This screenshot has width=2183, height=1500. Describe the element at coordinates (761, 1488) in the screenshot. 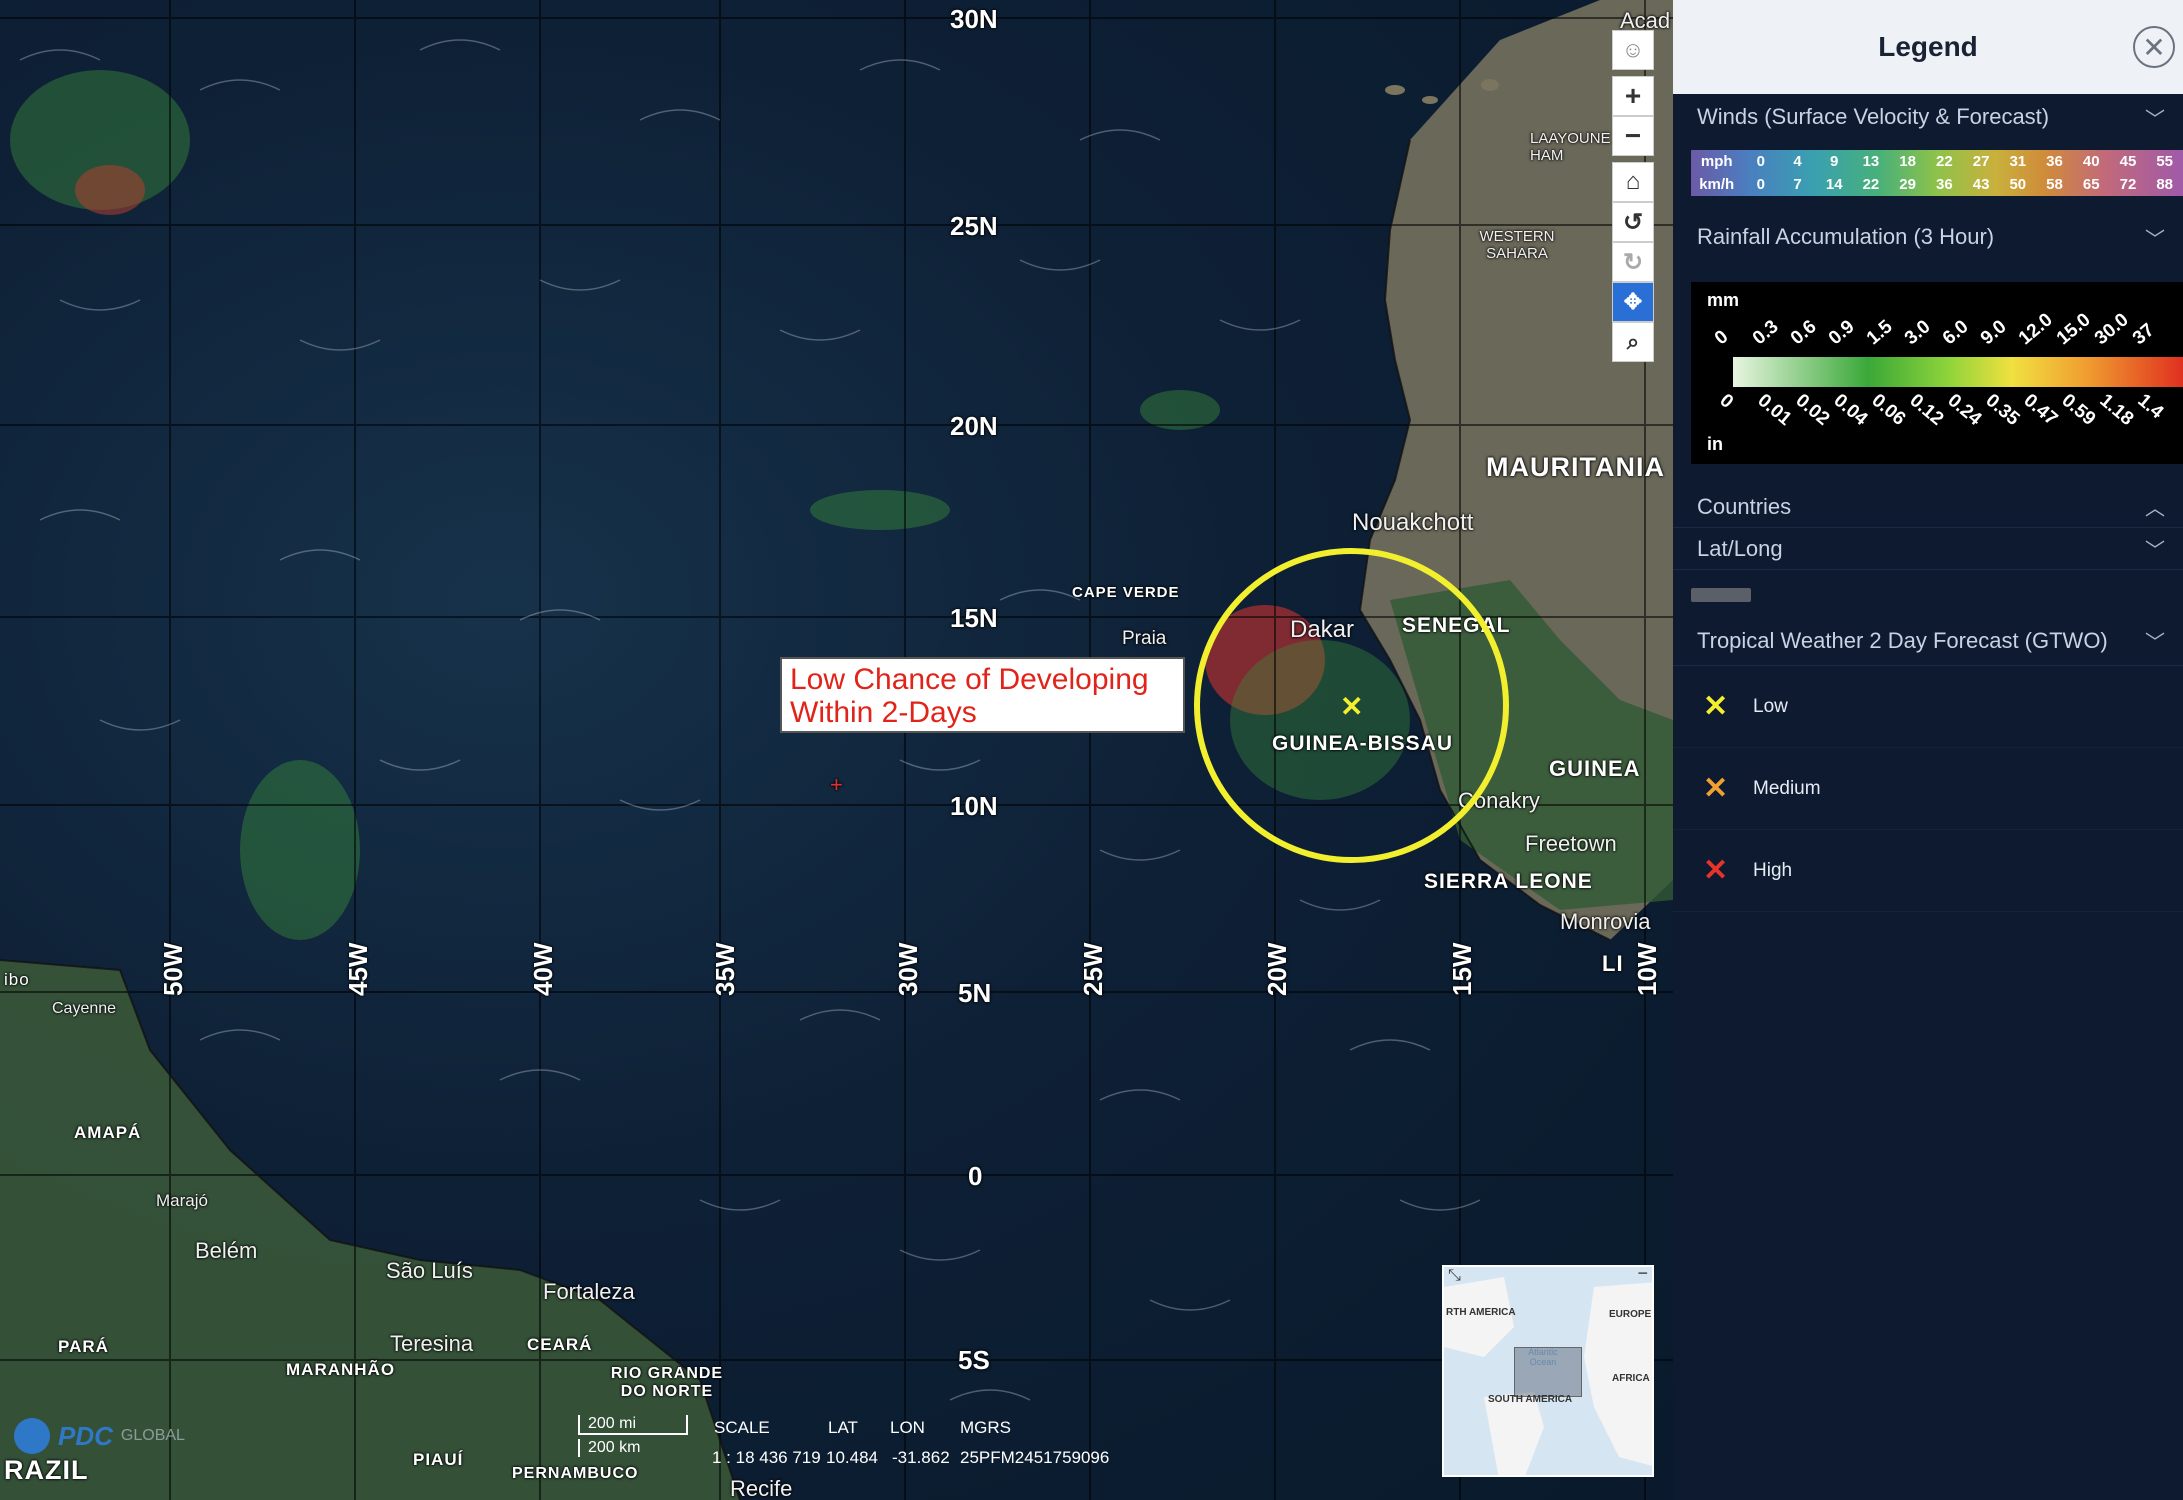

I see `place-recife: Recife` at that location.